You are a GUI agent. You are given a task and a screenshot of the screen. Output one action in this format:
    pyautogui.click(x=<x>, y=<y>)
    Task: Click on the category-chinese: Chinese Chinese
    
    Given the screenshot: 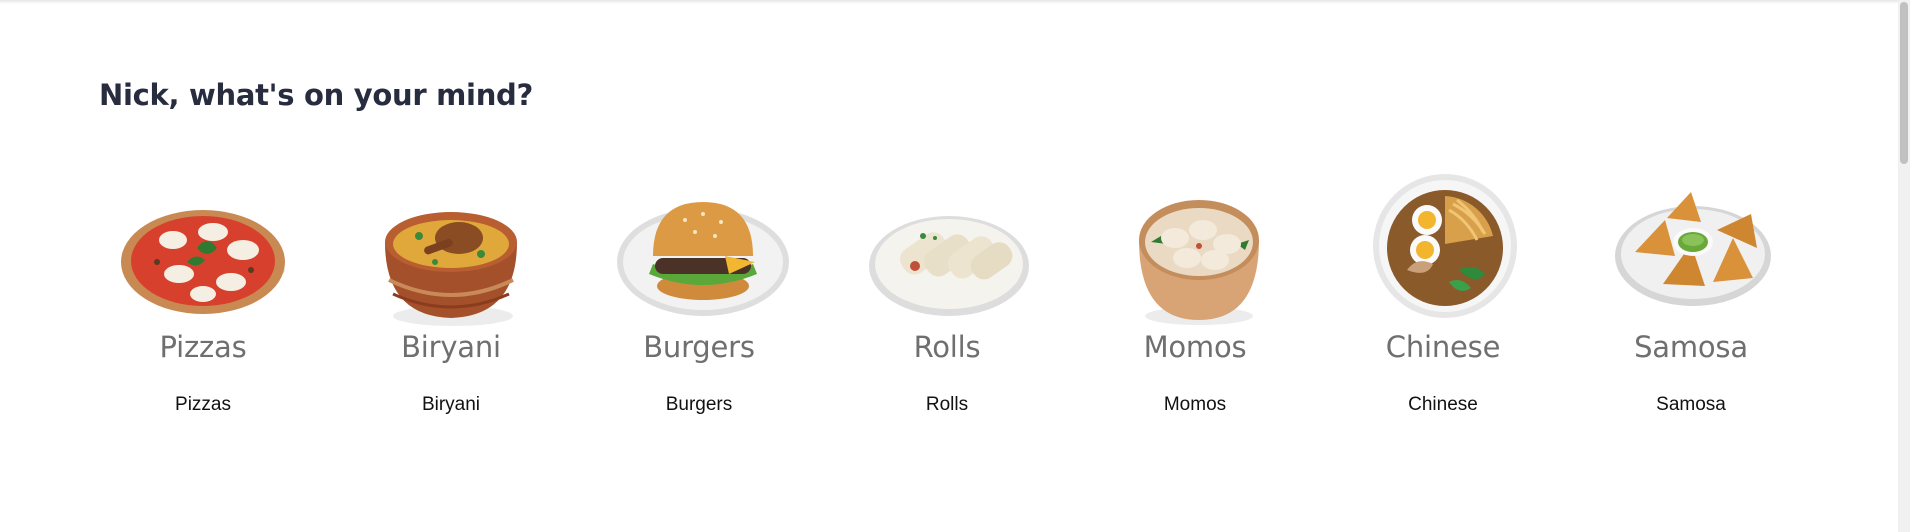 What is the action you would take?
    pyautogui.click(x=1443, y=300)
    